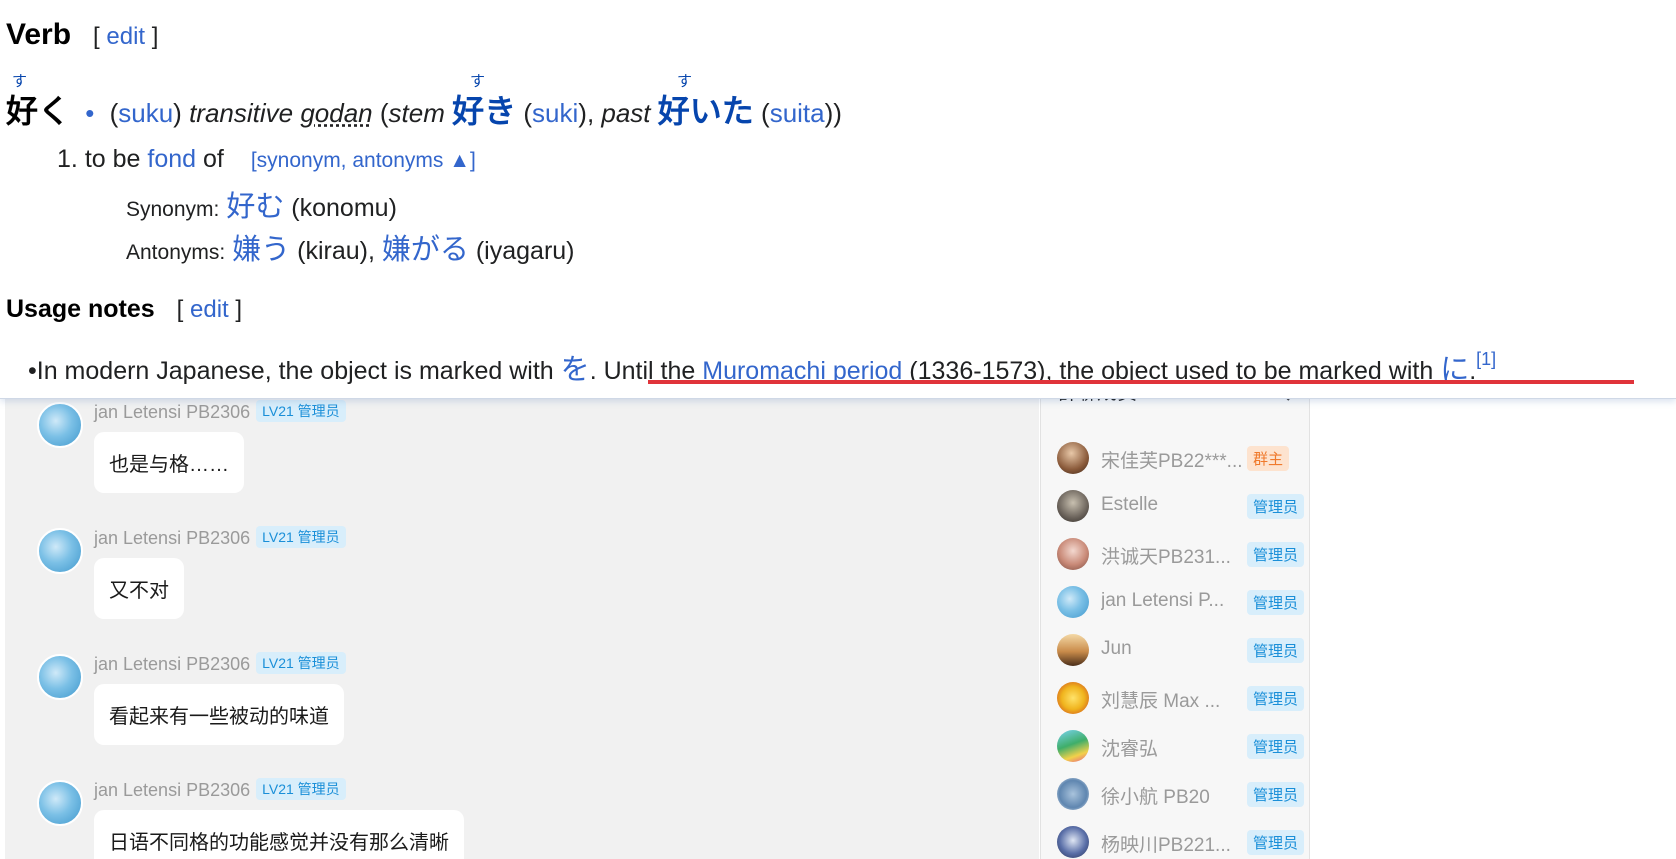 The image size is (1676, 859). What do you see at coordinates (706, 111) in the screenshot?
I see `past-link: 好いた` at bounding box center [706, 111].